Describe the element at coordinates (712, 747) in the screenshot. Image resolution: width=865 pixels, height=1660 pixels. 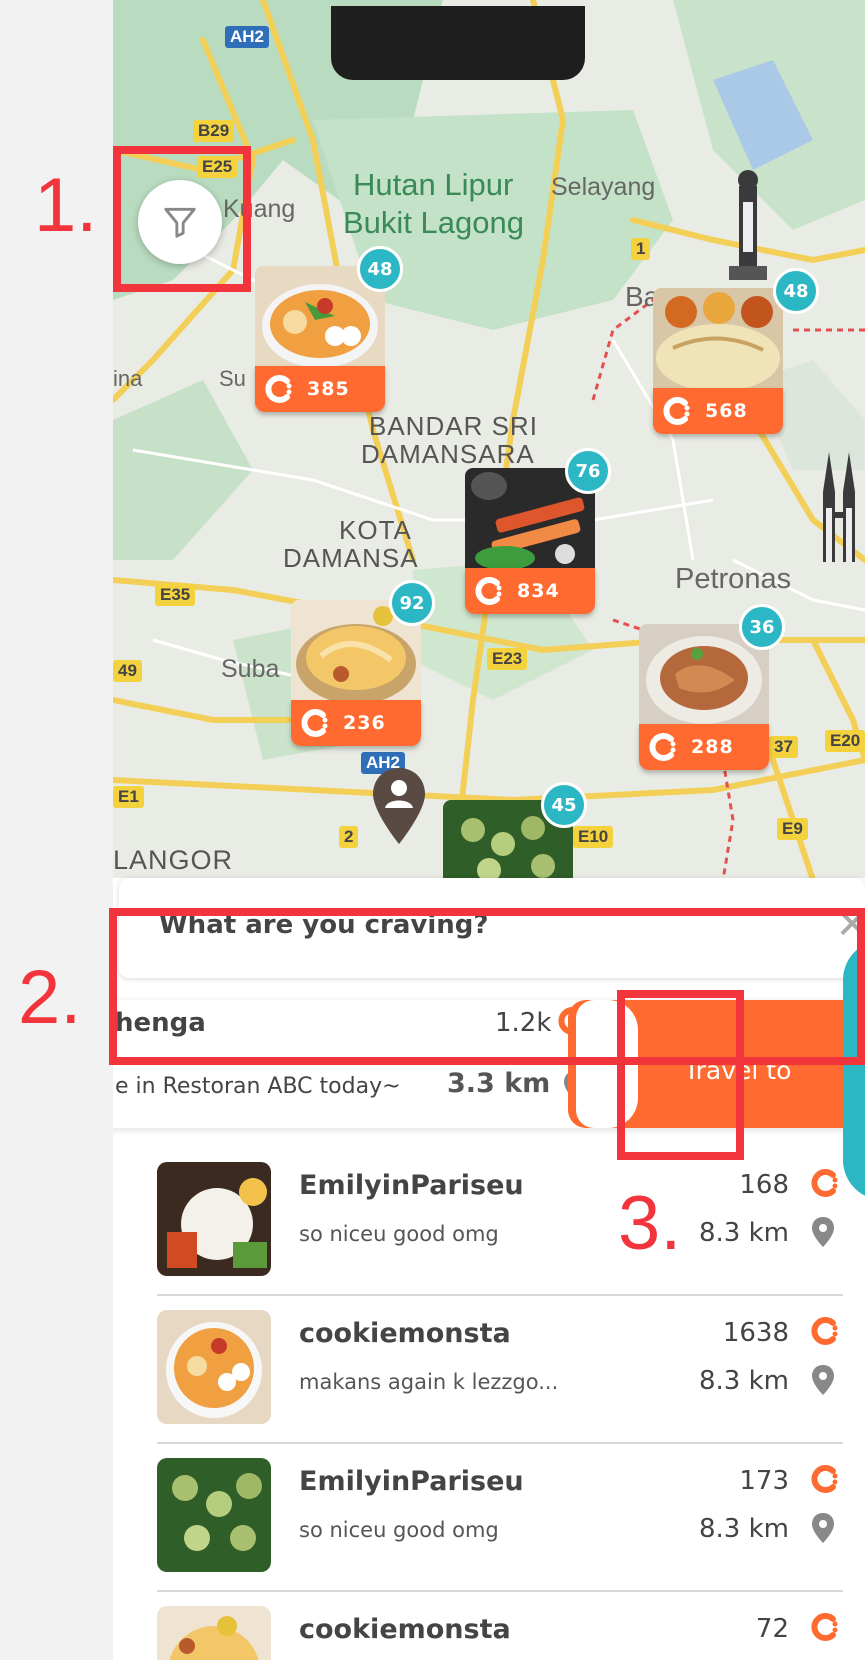
I see `pin-value: 288` at that location.